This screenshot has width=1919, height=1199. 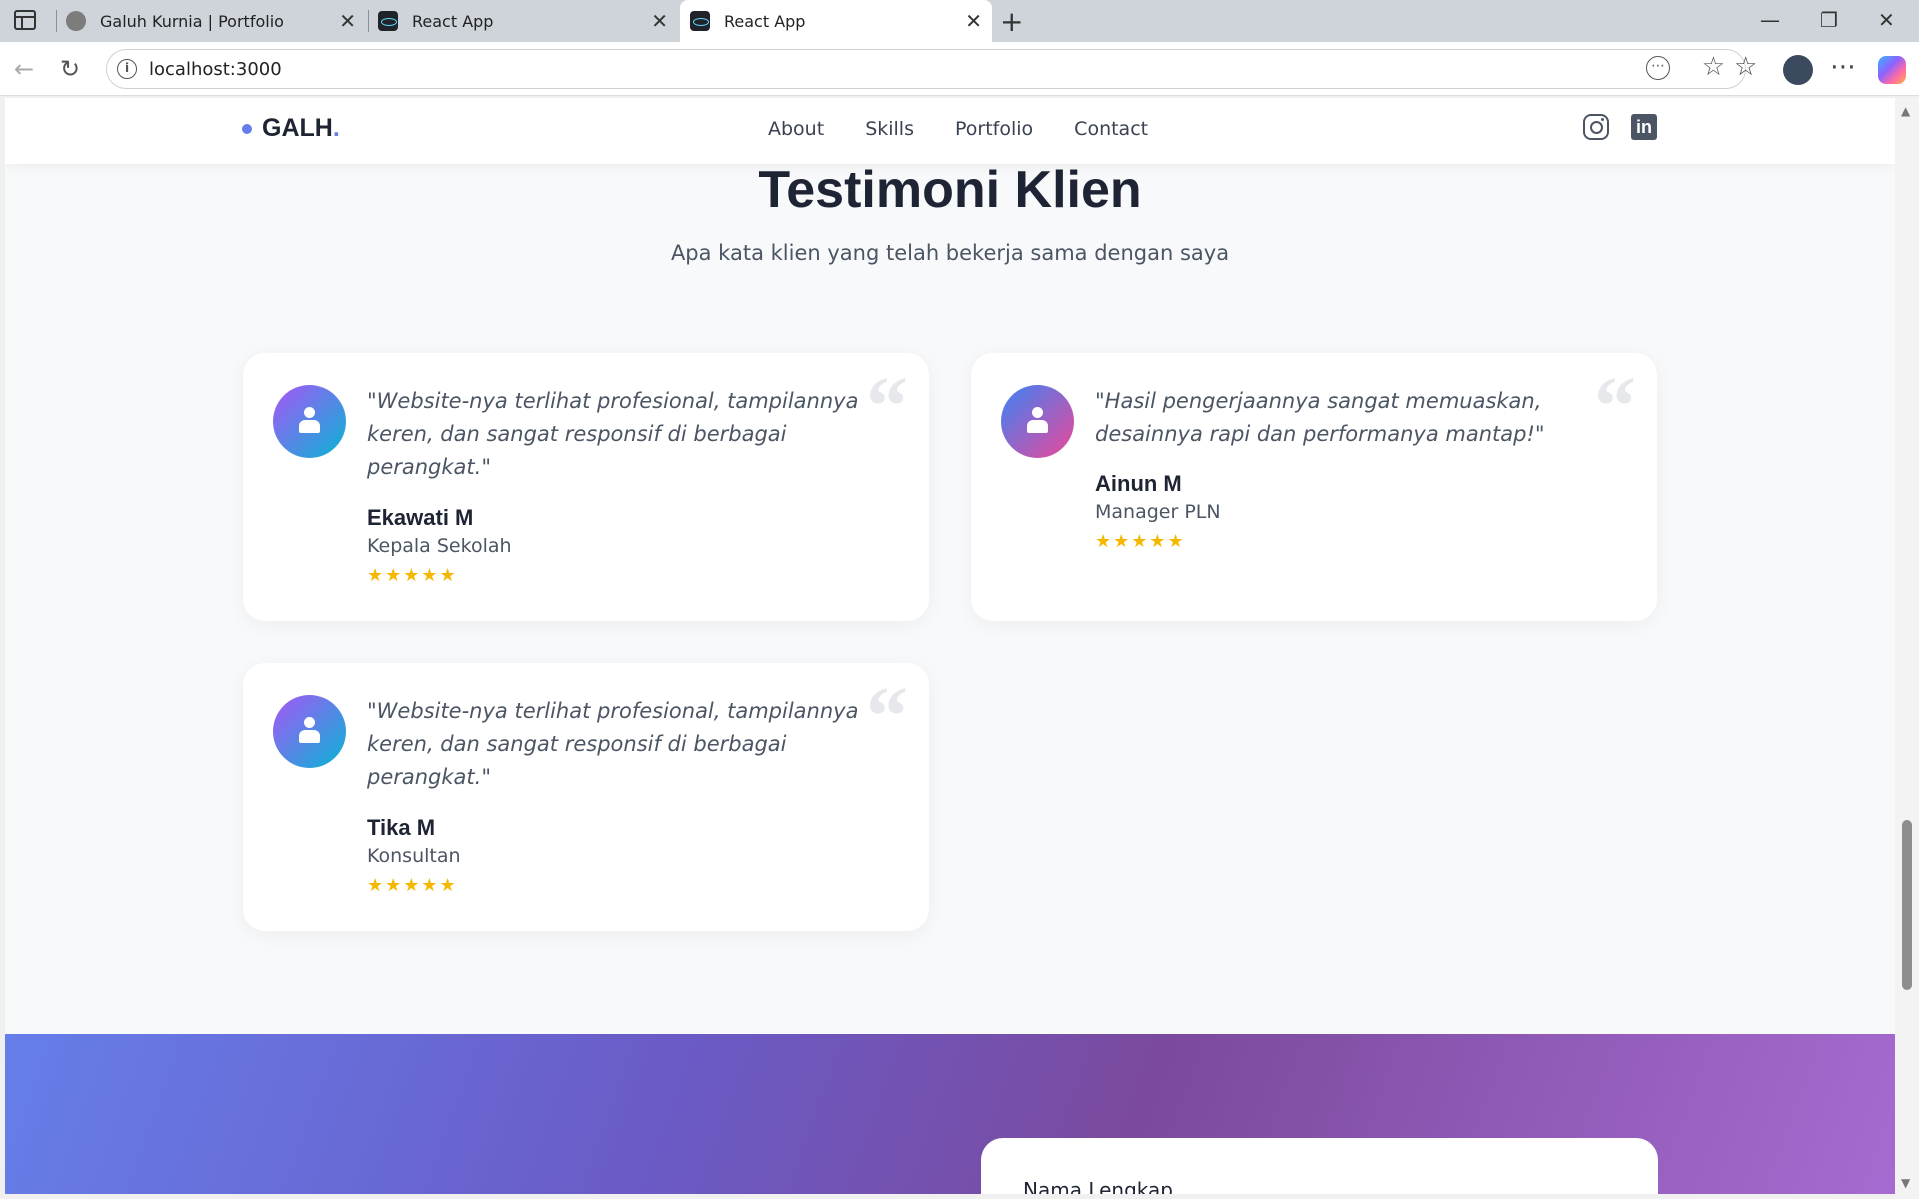 I want to click on main-nav: About Skills Portfolio Contact, so click(x=978, y=129).